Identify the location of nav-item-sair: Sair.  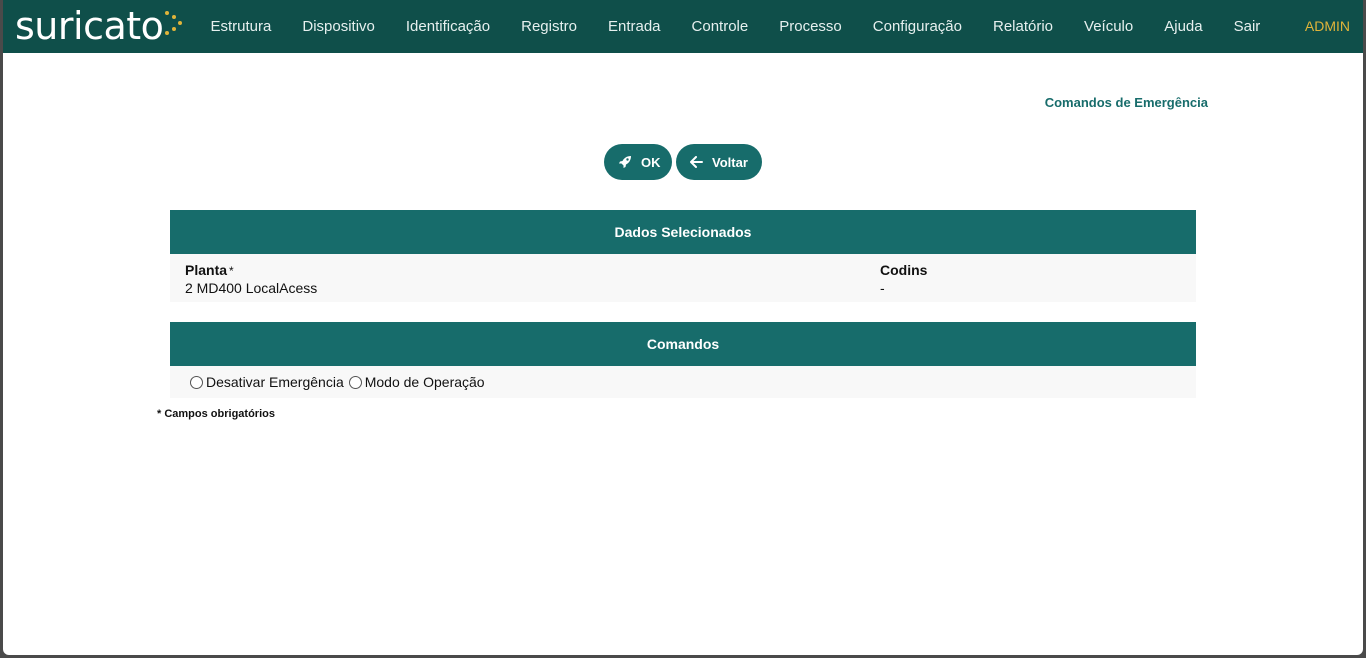
(1247, 26).